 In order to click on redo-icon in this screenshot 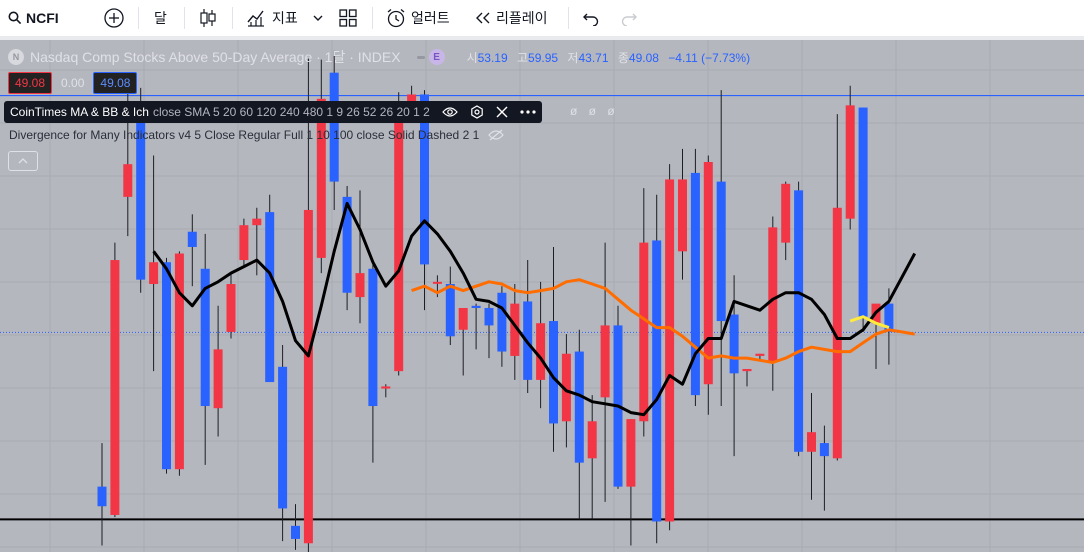, I will do `click(629, 19)`.